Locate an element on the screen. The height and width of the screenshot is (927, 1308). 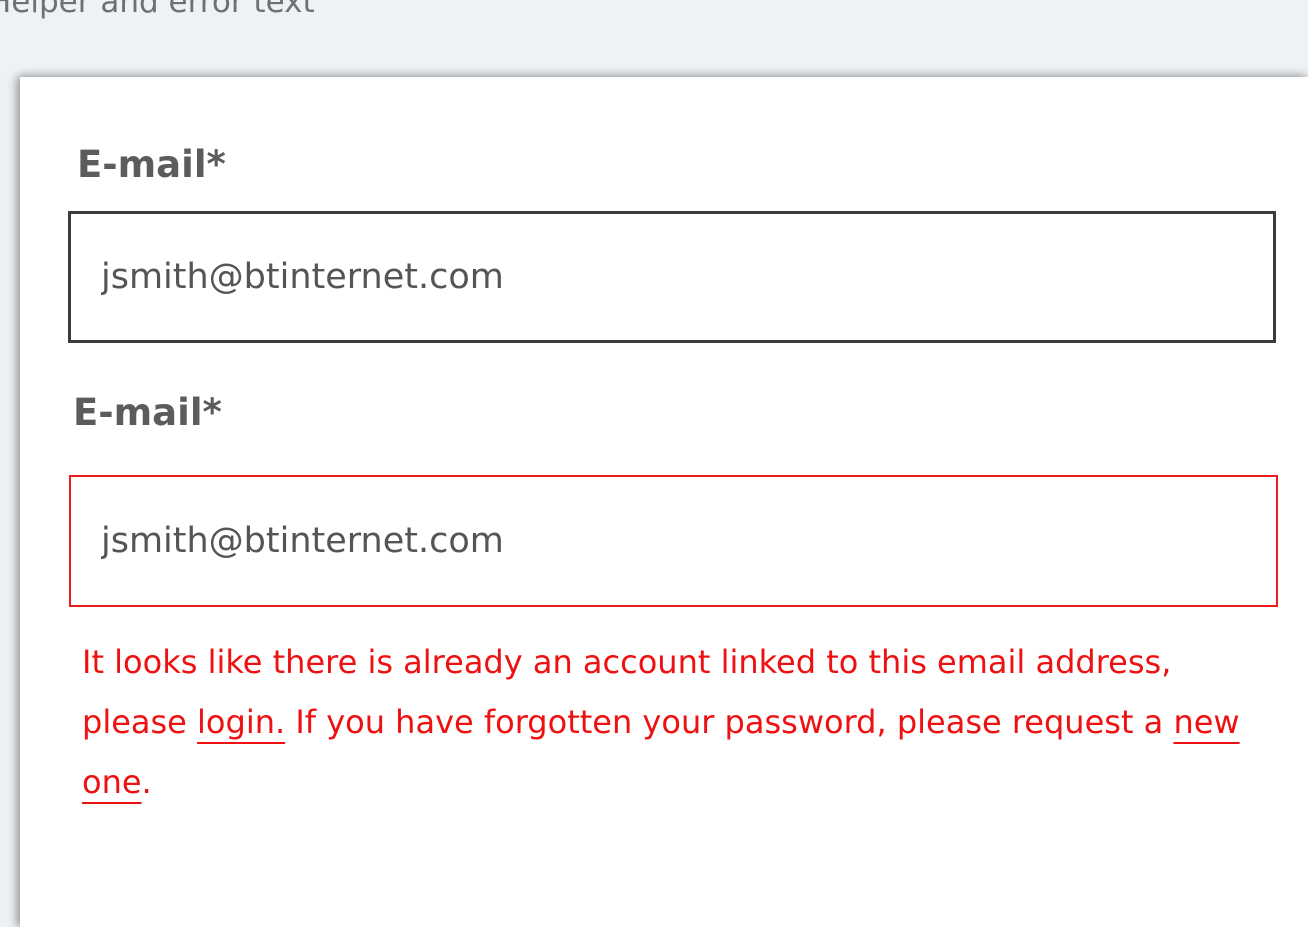
email-input is located at coordinates (672, 277).